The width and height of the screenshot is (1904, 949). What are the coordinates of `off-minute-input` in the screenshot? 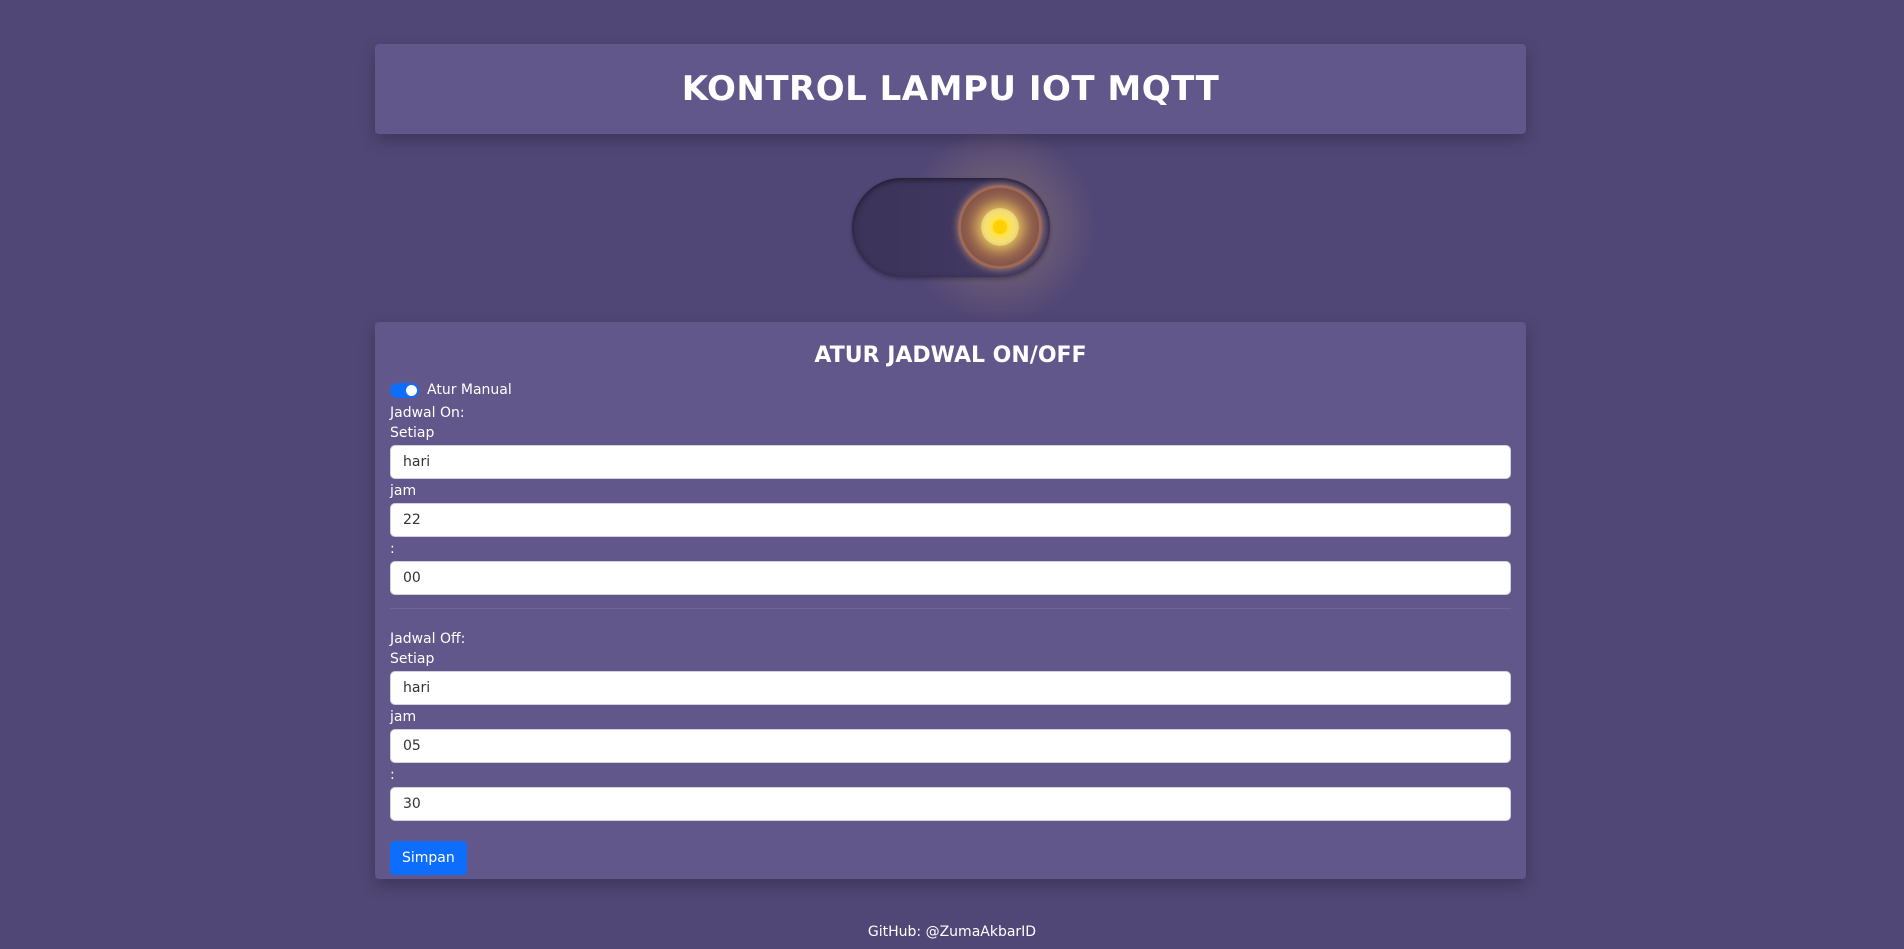 It's located at (950, 804).